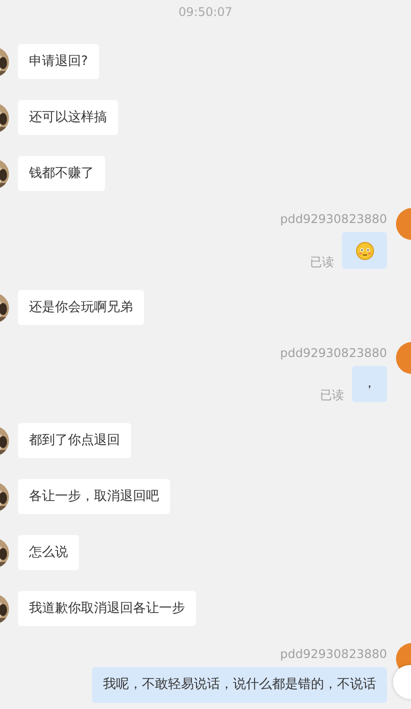 This screenshot has width=411, height=709. I want to click on message-bubble: 还是你会玩啊兄弟, so click(81, 307).